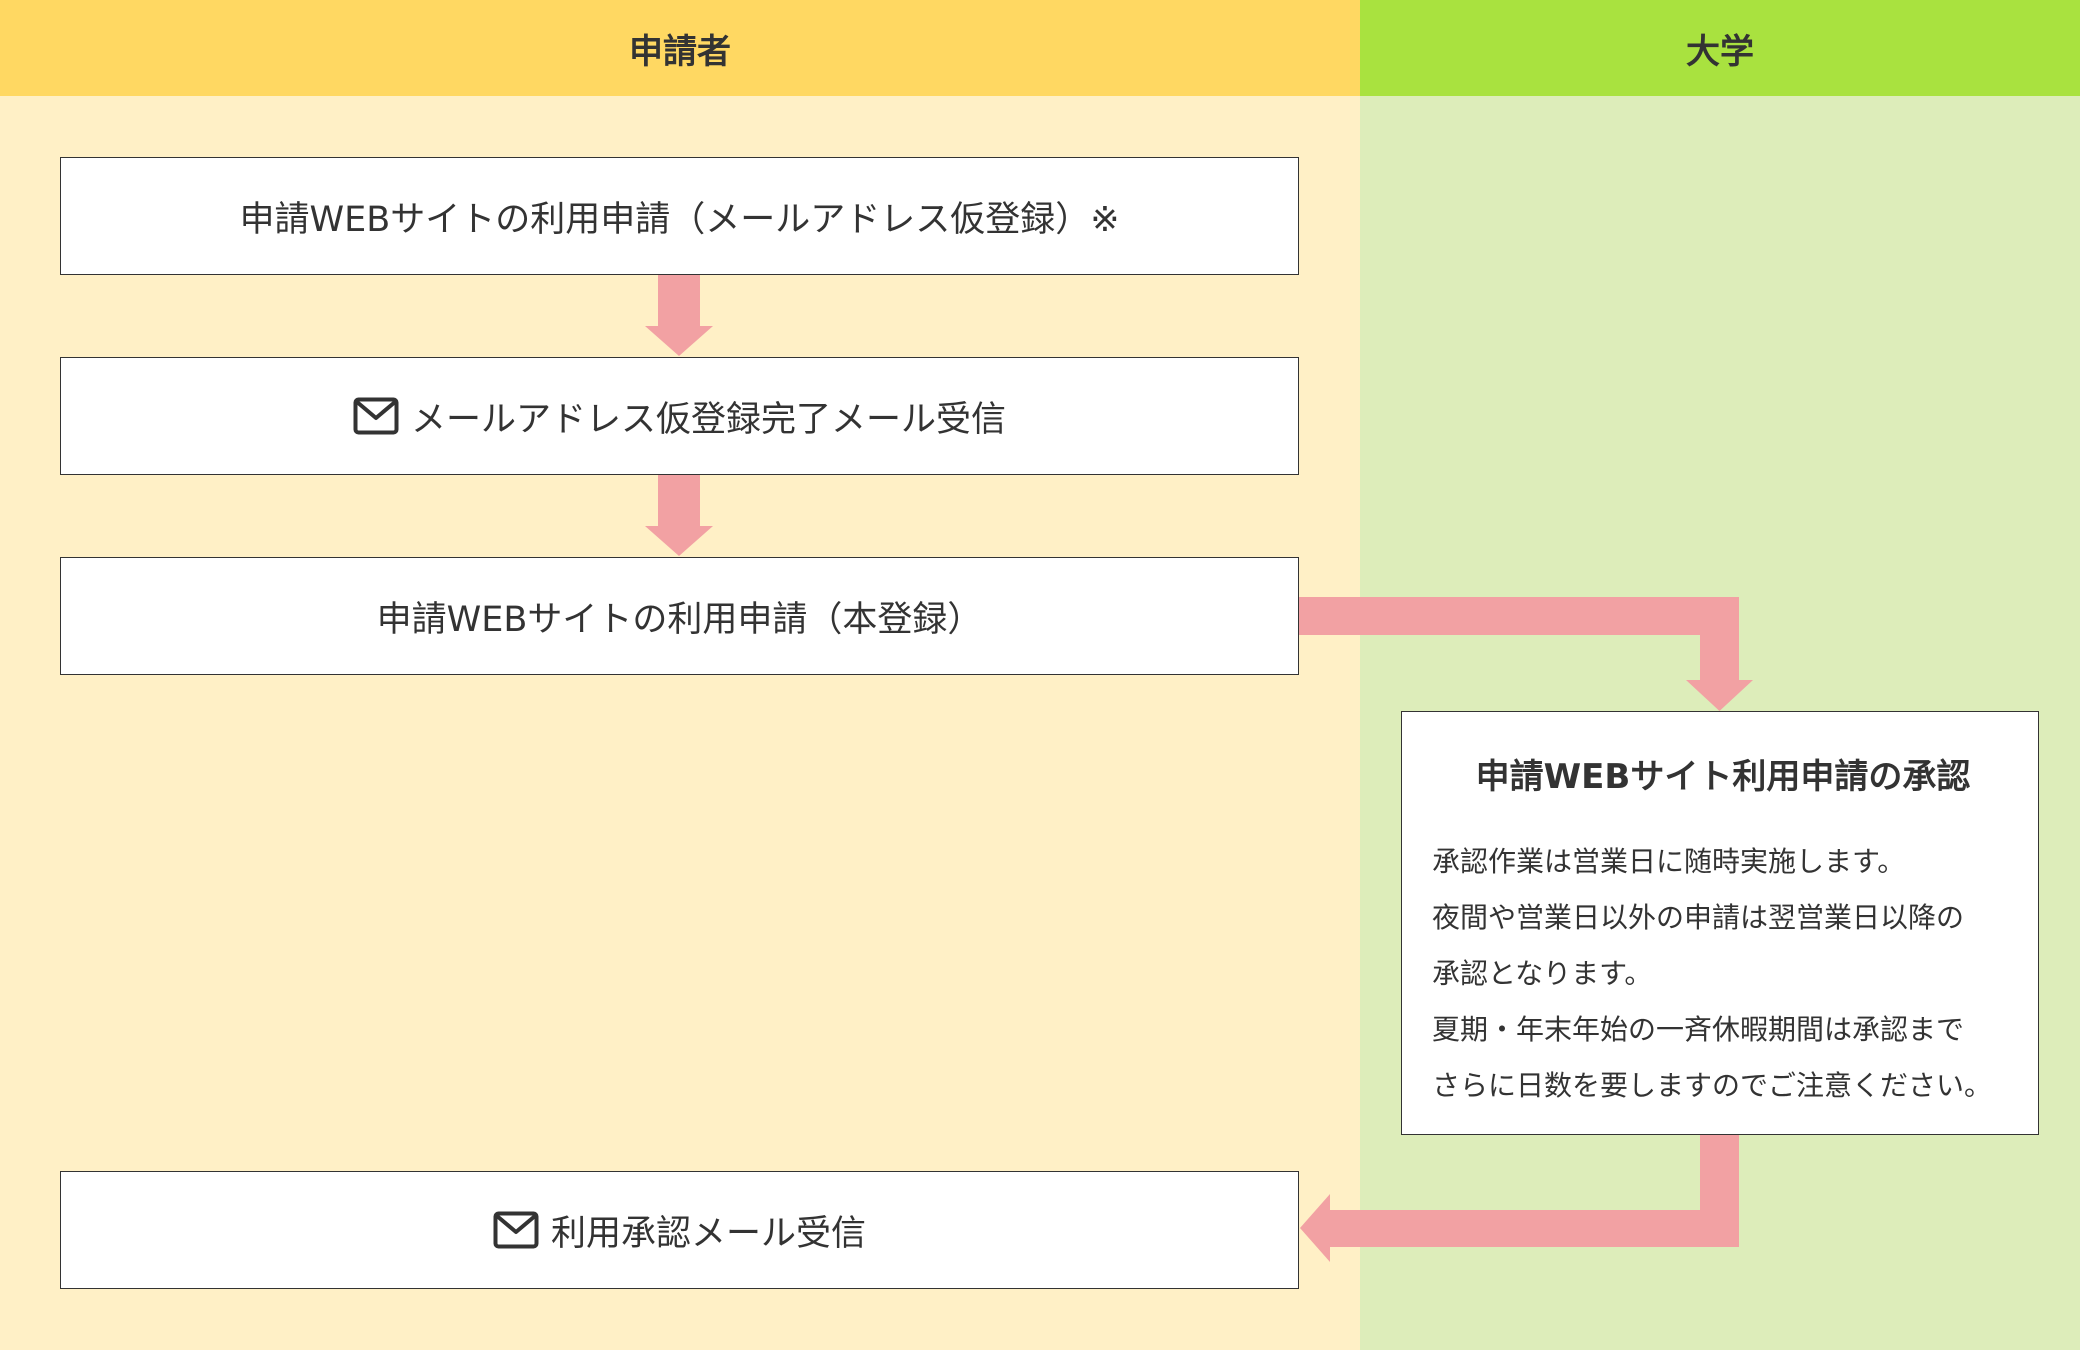 This screenshot has width=2080, height=1350. What do you see at coordinates (708, 1233) in the screenshot?
I see `step-approval-mail-label: 利用承認メール受信` at bounding box center [708, 1233].